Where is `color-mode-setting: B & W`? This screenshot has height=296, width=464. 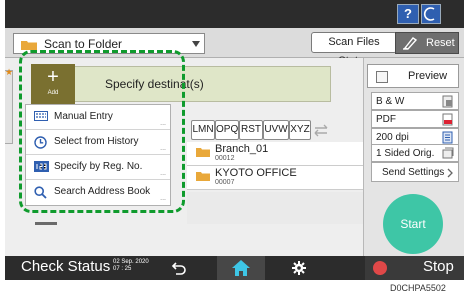
color-mode-setting: B & W is located at coordinates (415, 101).